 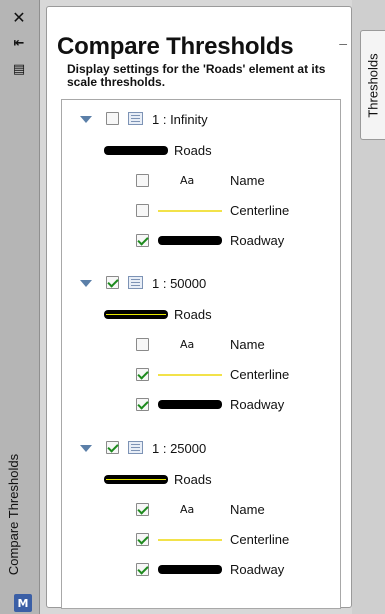 I want to click on scale-label: 1 : Infinity, so click(x=180, y=119).